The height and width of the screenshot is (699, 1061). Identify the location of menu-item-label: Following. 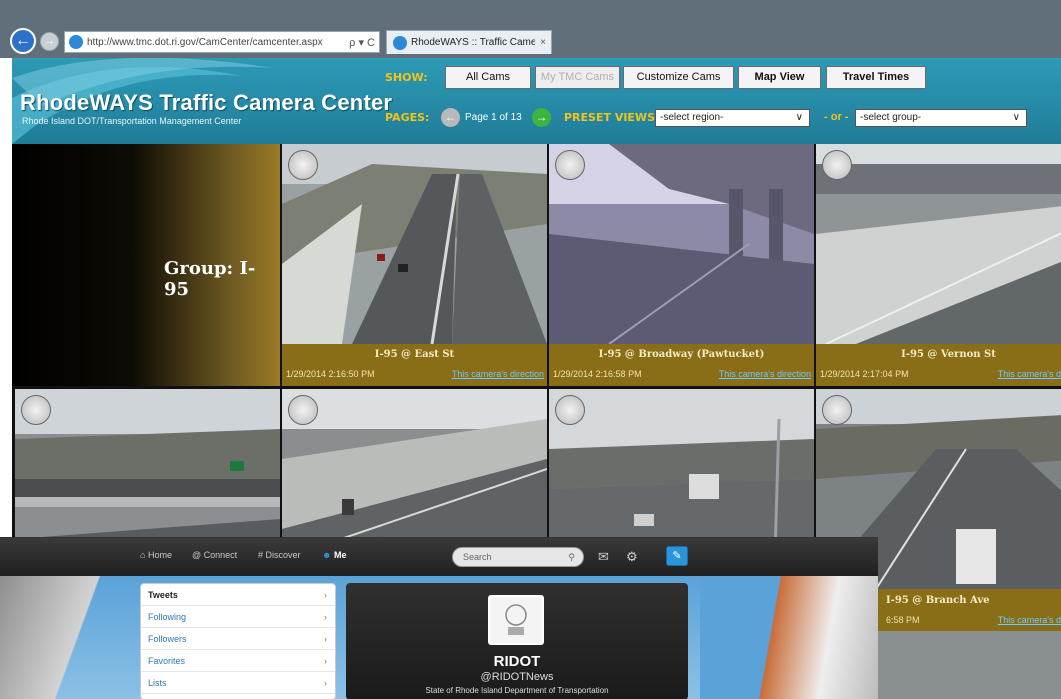
(167, 617).